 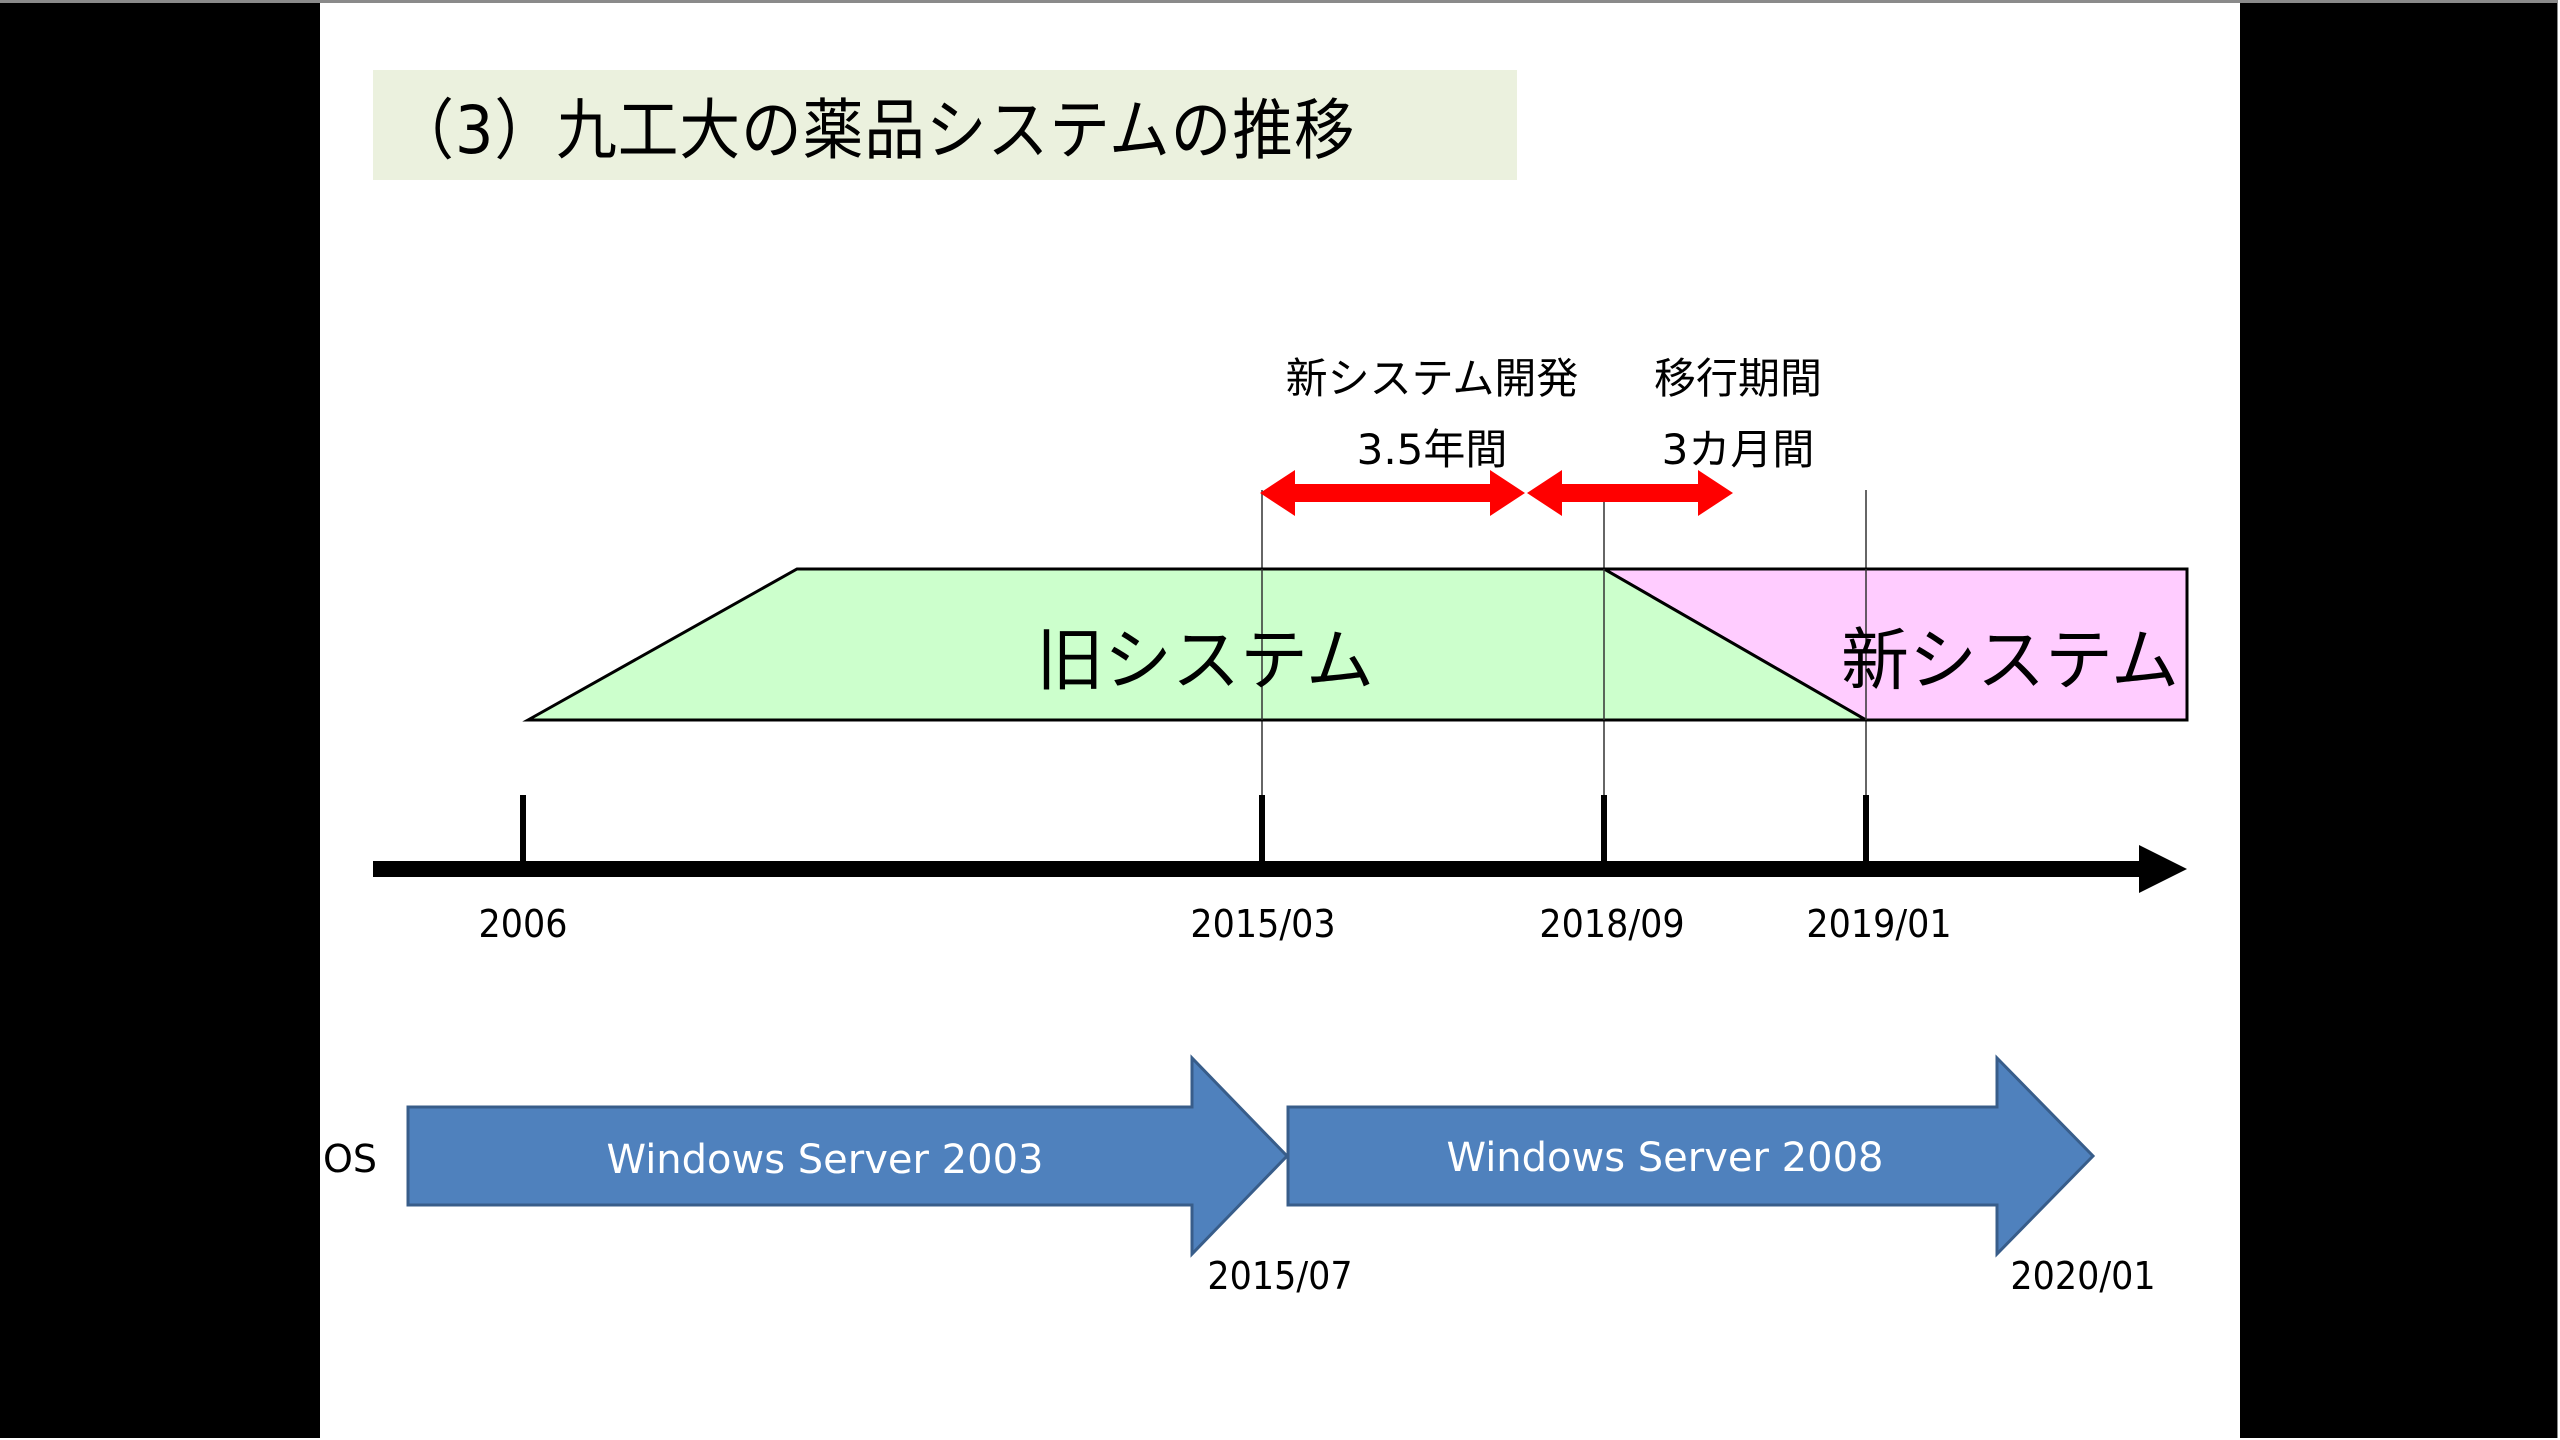 I want to click on os-label: OS, so click(x=350, y=1159).